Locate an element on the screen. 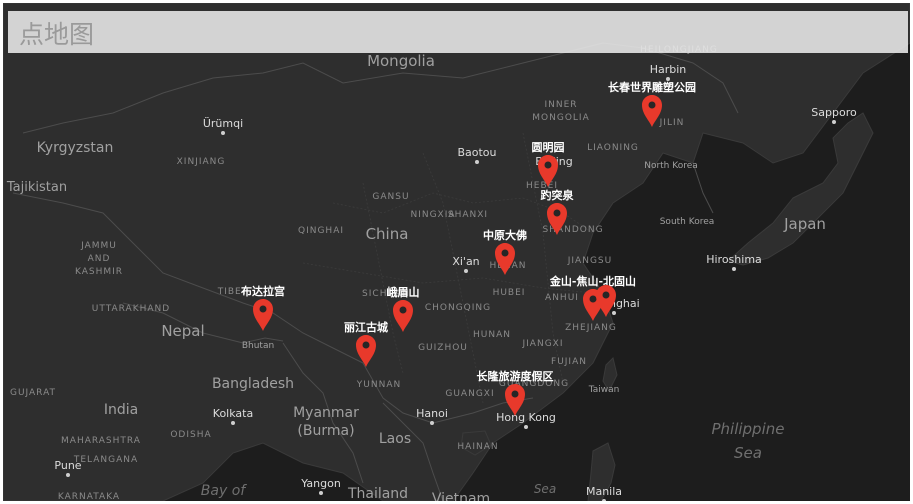  region-label: JIANGXI is located at coordinates (543, 344).